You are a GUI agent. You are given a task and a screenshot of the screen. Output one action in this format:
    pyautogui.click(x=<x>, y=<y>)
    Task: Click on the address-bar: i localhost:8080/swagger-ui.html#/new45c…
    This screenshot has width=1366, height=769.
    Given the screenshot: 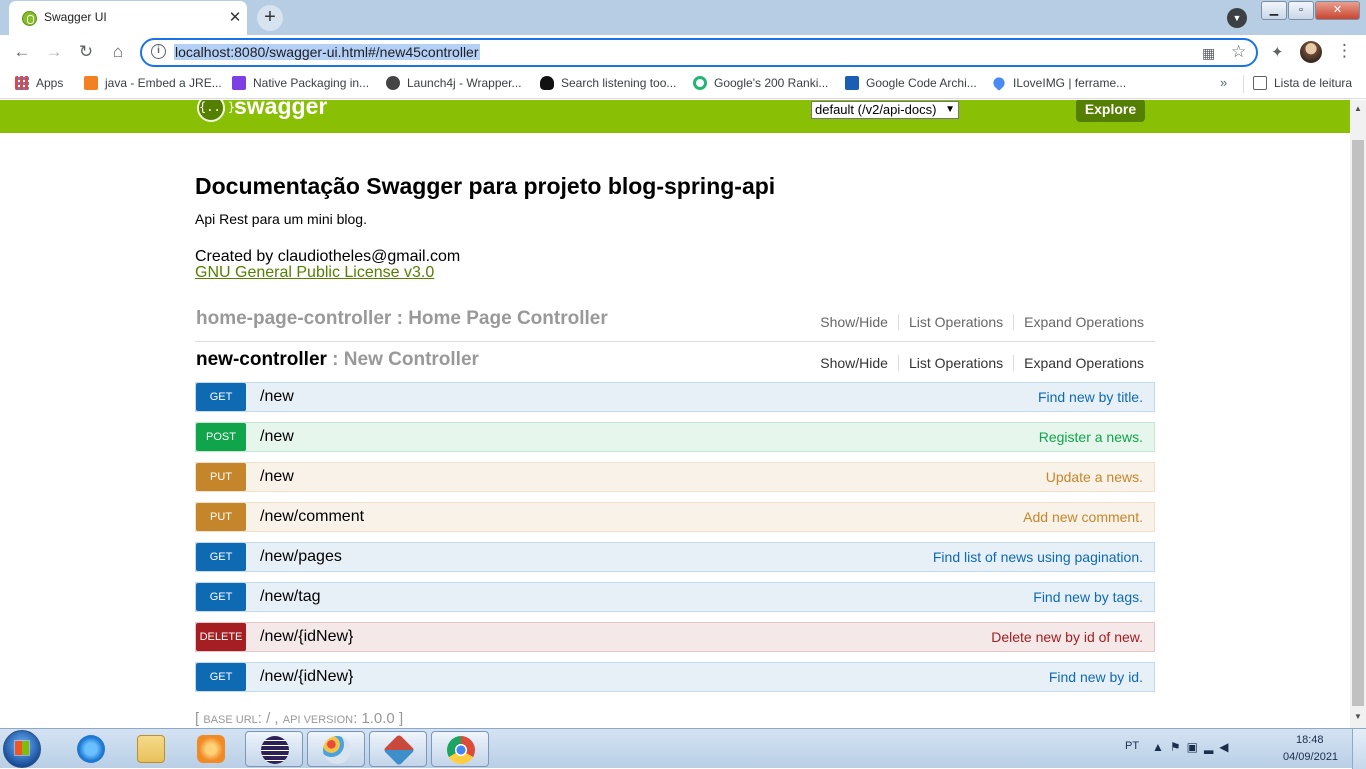 What is the action you would take?
    pyautogui.click(x=699, y=52)
    